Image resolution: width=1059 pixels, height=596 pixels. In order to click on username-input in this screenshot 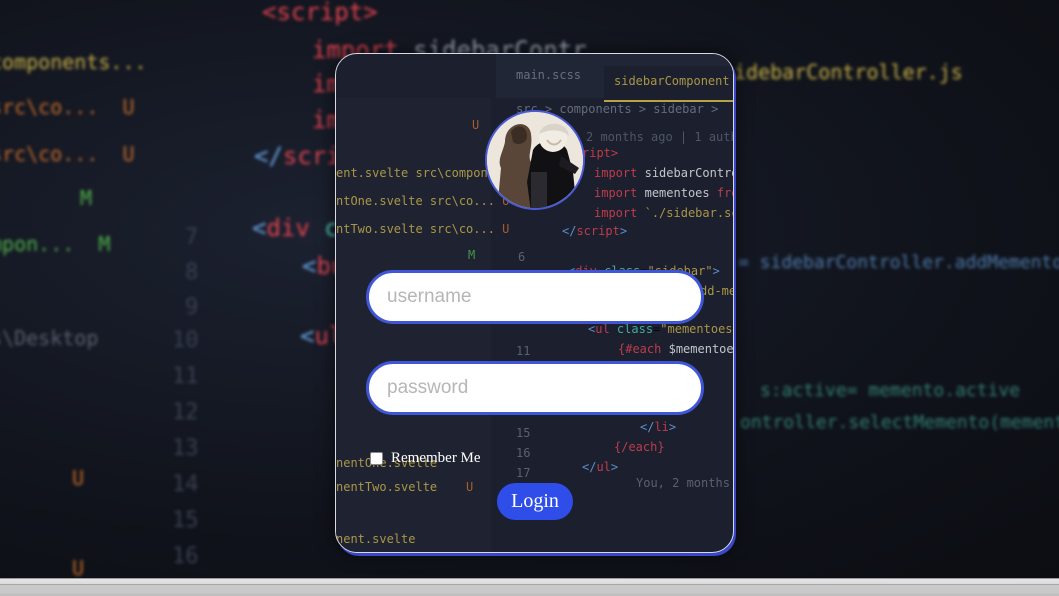, I will do `click(535, 297)`.